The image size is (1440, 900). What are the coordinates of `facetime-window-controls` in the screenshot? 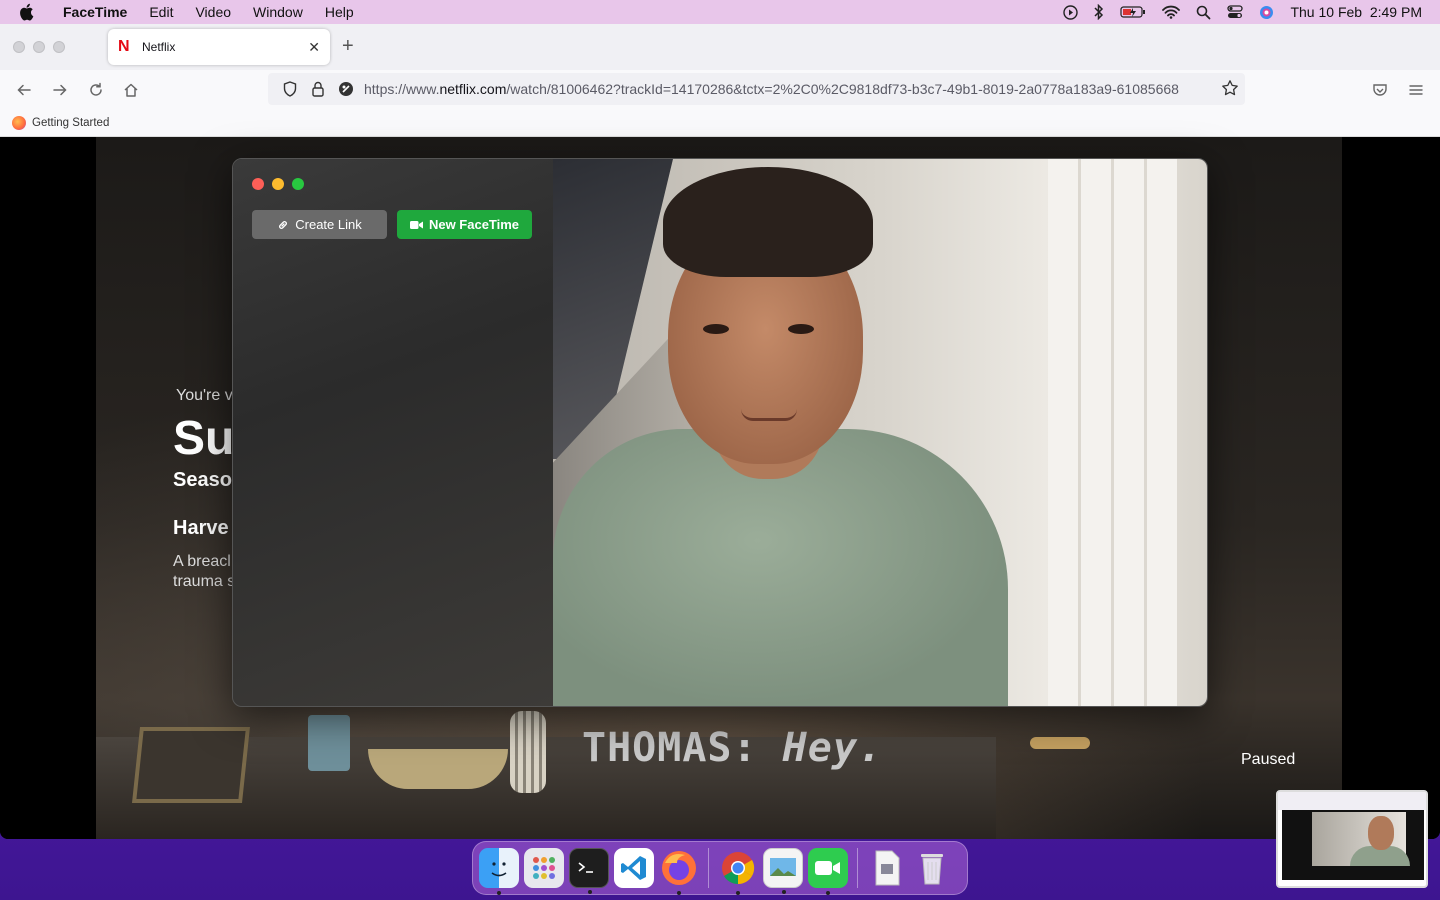 It's located at (278, 184).